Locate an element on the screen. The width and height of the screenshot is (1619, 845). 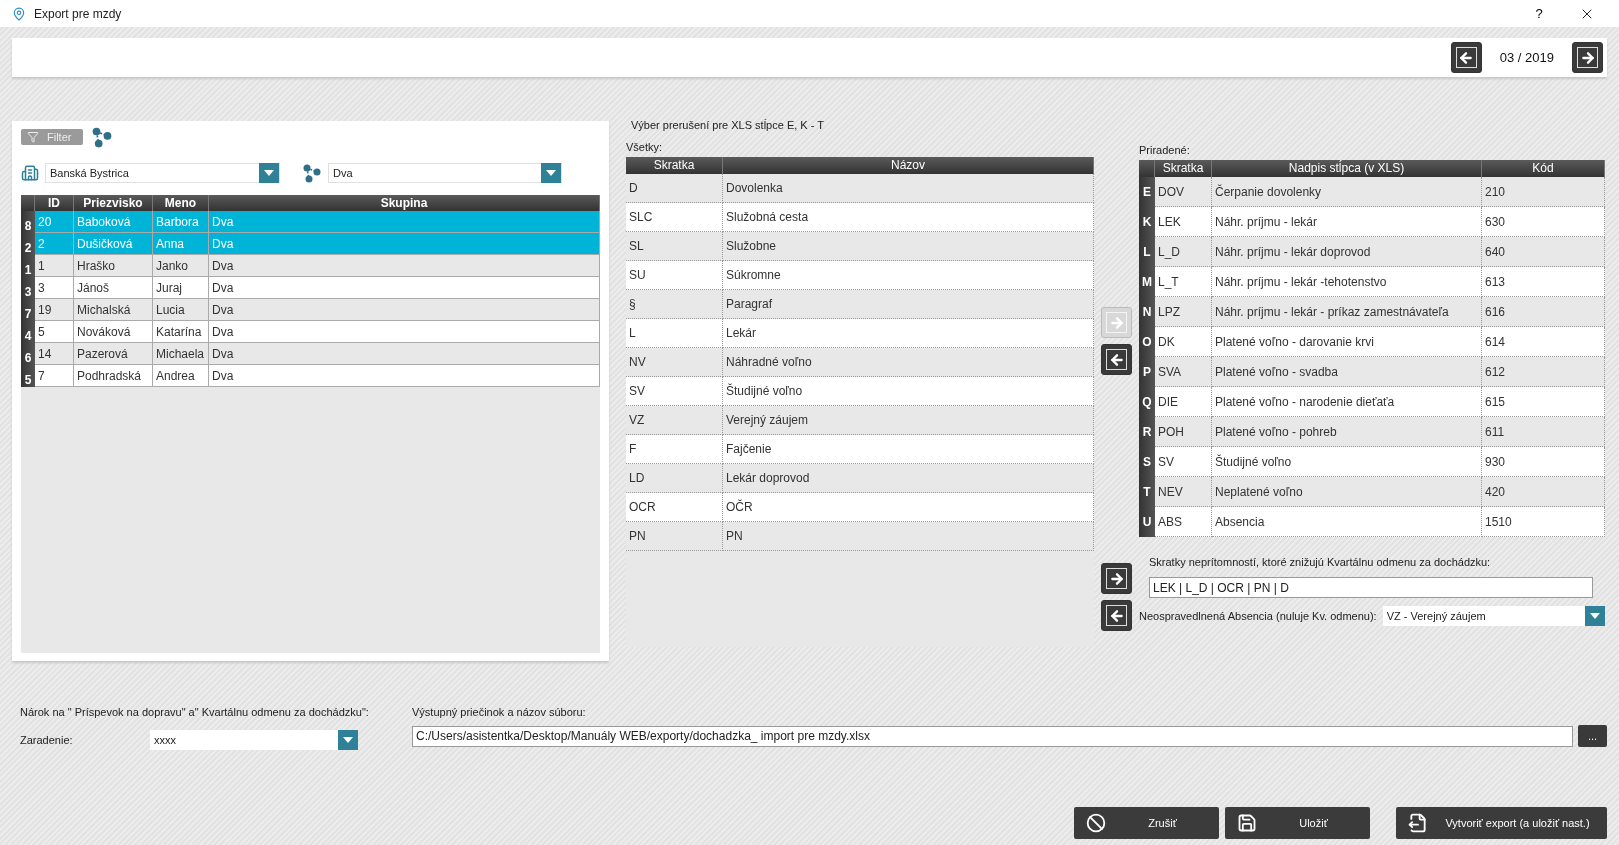
table-cell: VZ is located at coordinates (674, 420).